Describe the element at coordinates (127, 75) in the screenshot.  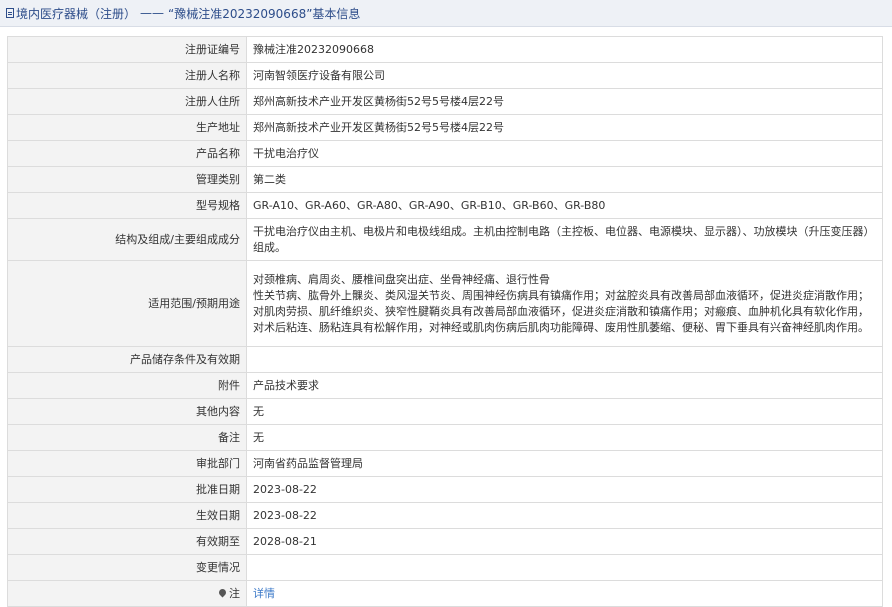
I see `row-label: 注册人名称` at that location.